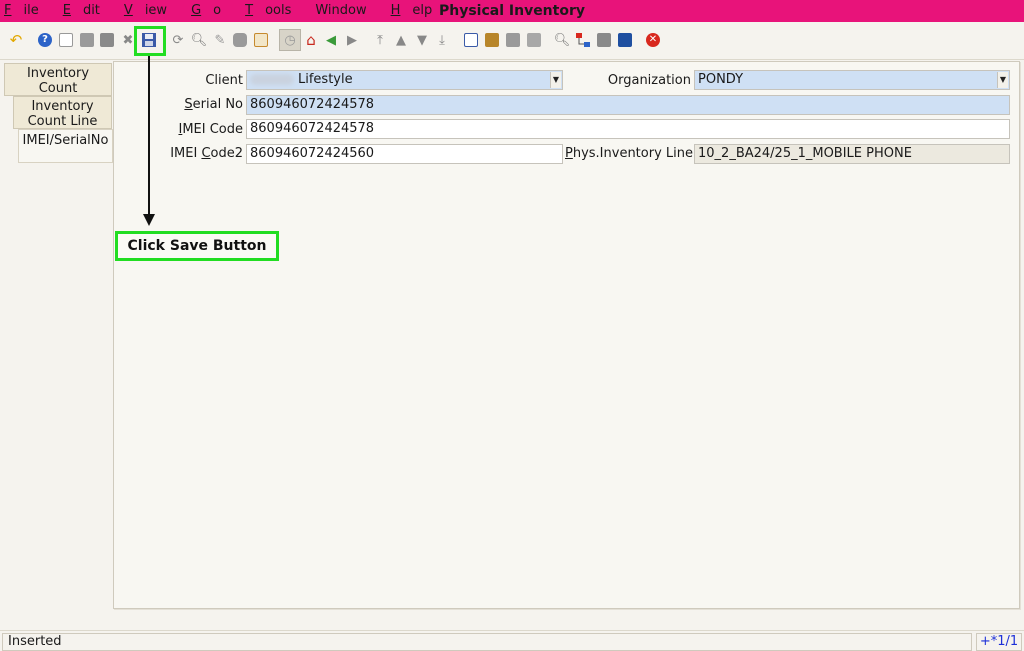  Describe the element at coordinates (562, 40) in the screenshot. I see `zoom-across-icon: 🔍︎` at that location.